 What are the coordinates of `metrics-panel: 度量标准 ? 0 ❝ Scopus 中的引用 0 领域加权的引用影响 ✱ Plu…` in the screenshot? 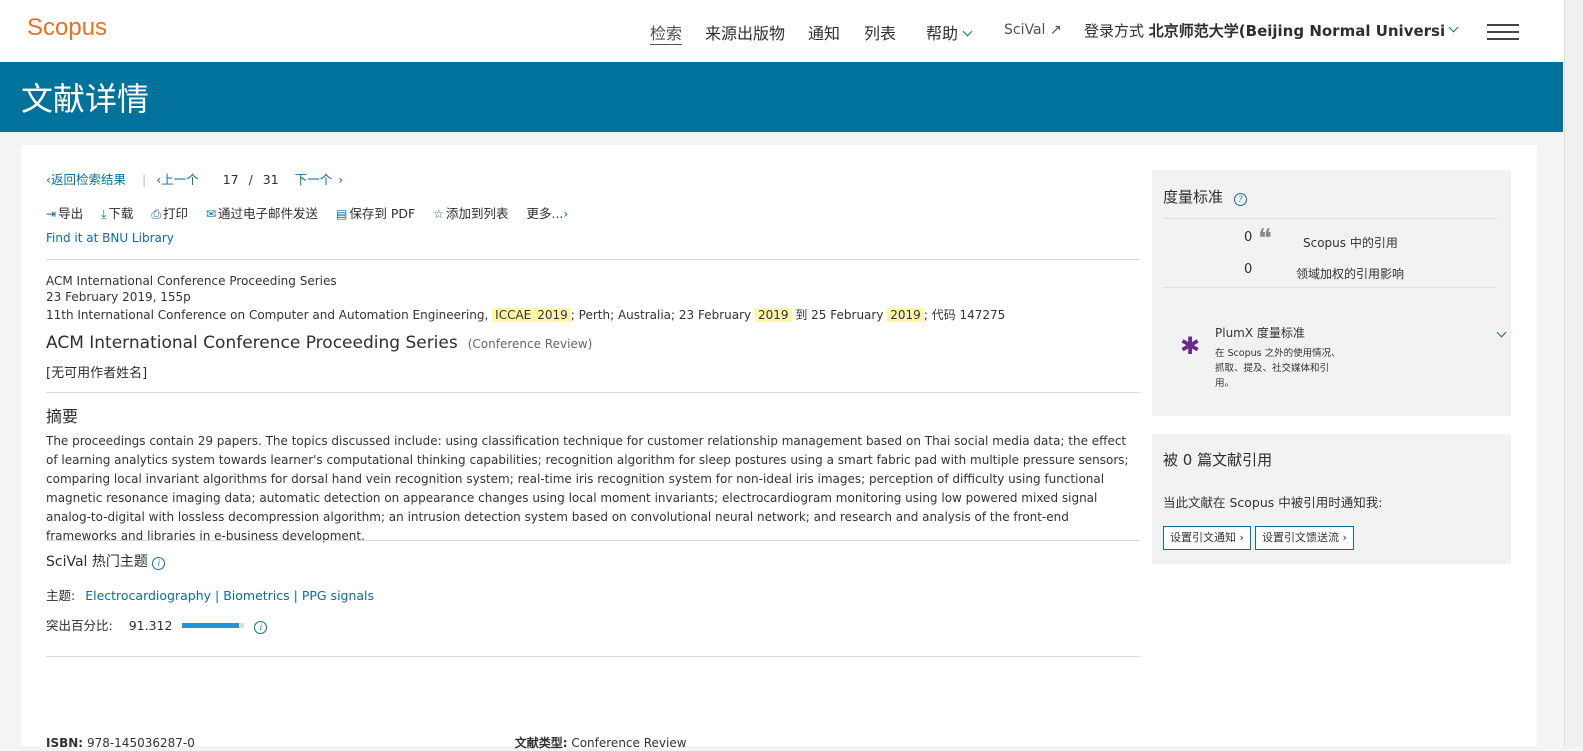 It's located at (1331, 293).